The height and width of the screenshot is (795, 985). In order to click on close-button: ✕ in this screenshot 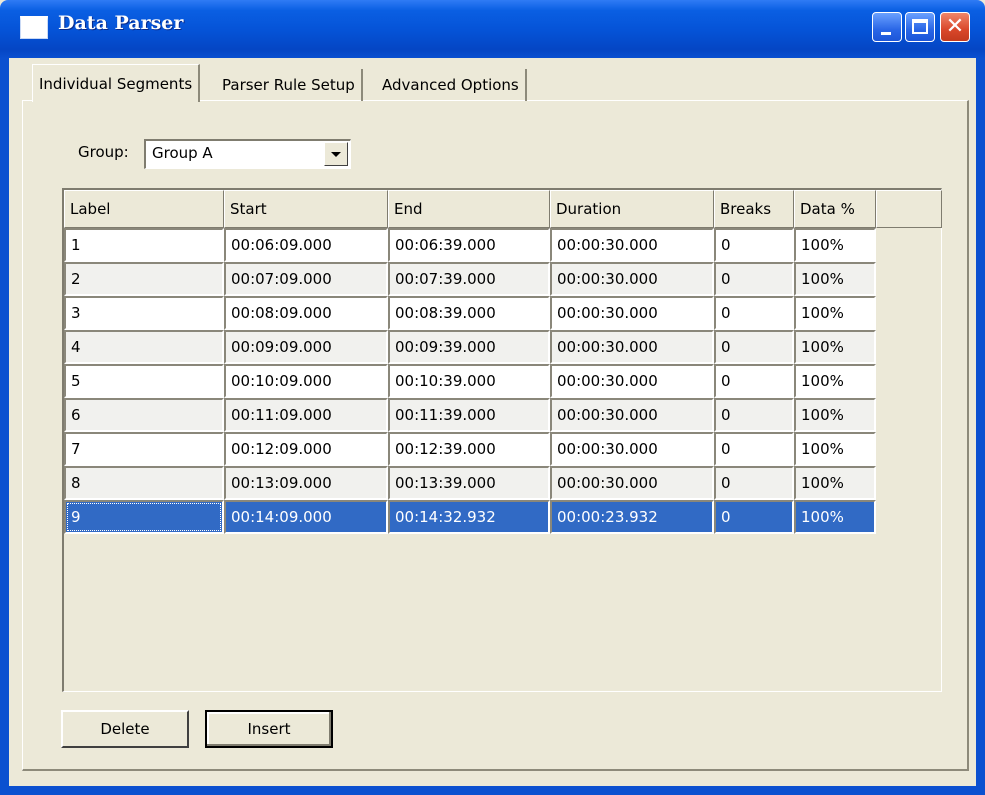, I will do `click(955, 27)`.